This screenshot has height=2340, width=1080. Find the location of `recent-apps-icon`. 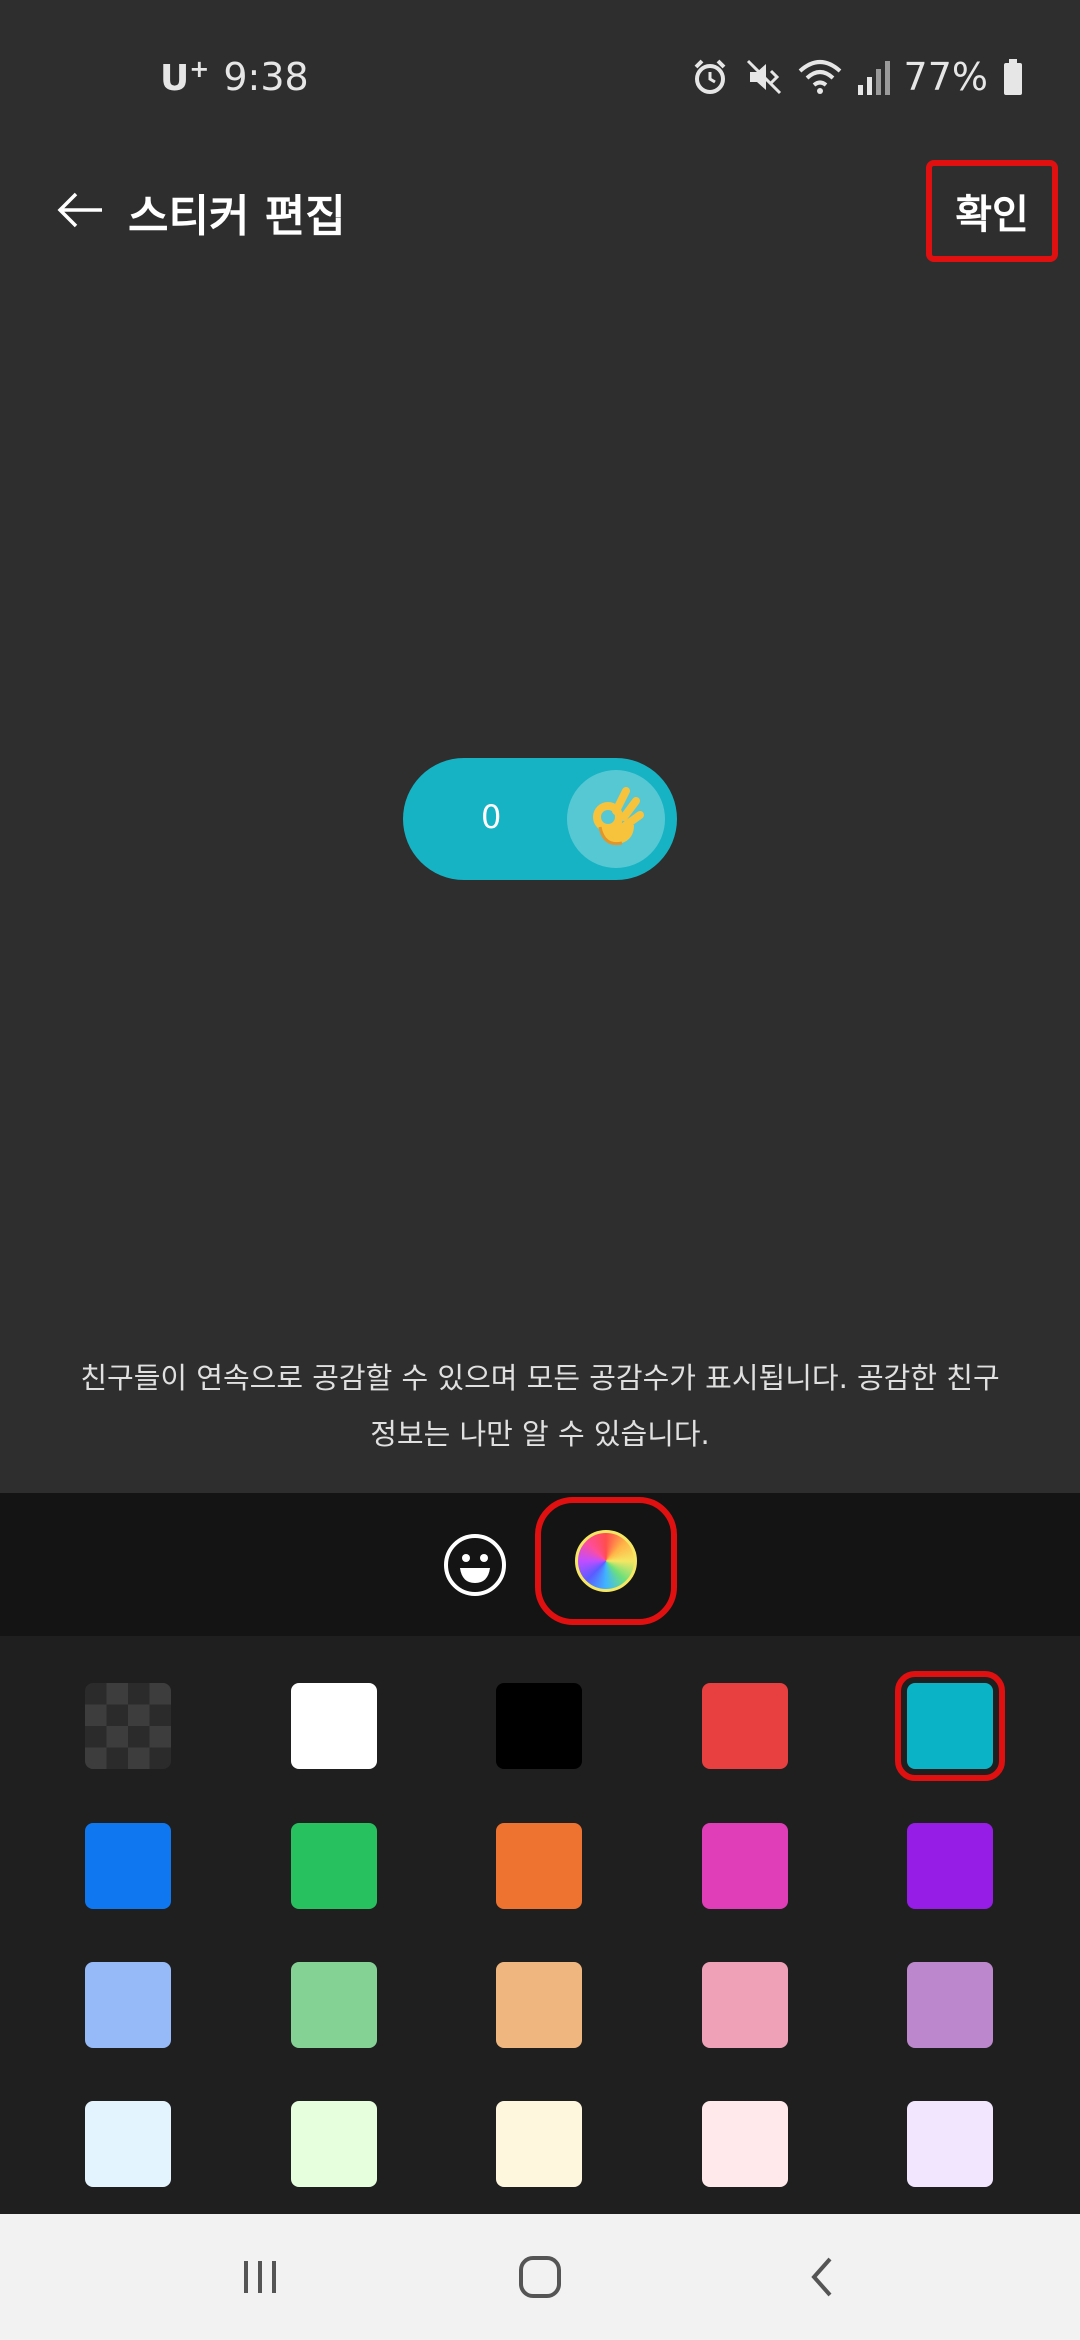

recent-apps-icon is located at coordinates (260, 2277).